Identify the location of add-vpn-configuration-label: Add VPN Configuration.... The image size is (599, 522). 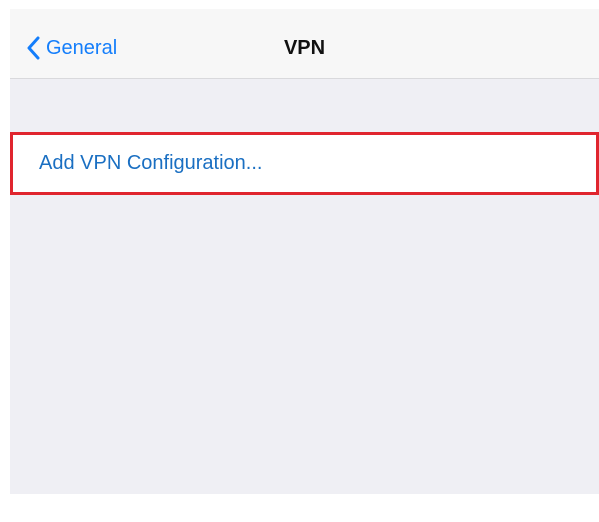
(151, 163).